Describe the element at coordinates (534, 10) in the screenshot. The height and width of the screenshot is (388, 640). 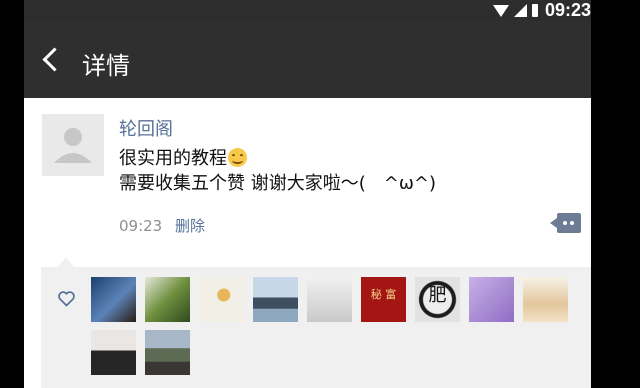
I see `battery-icon` at that location.